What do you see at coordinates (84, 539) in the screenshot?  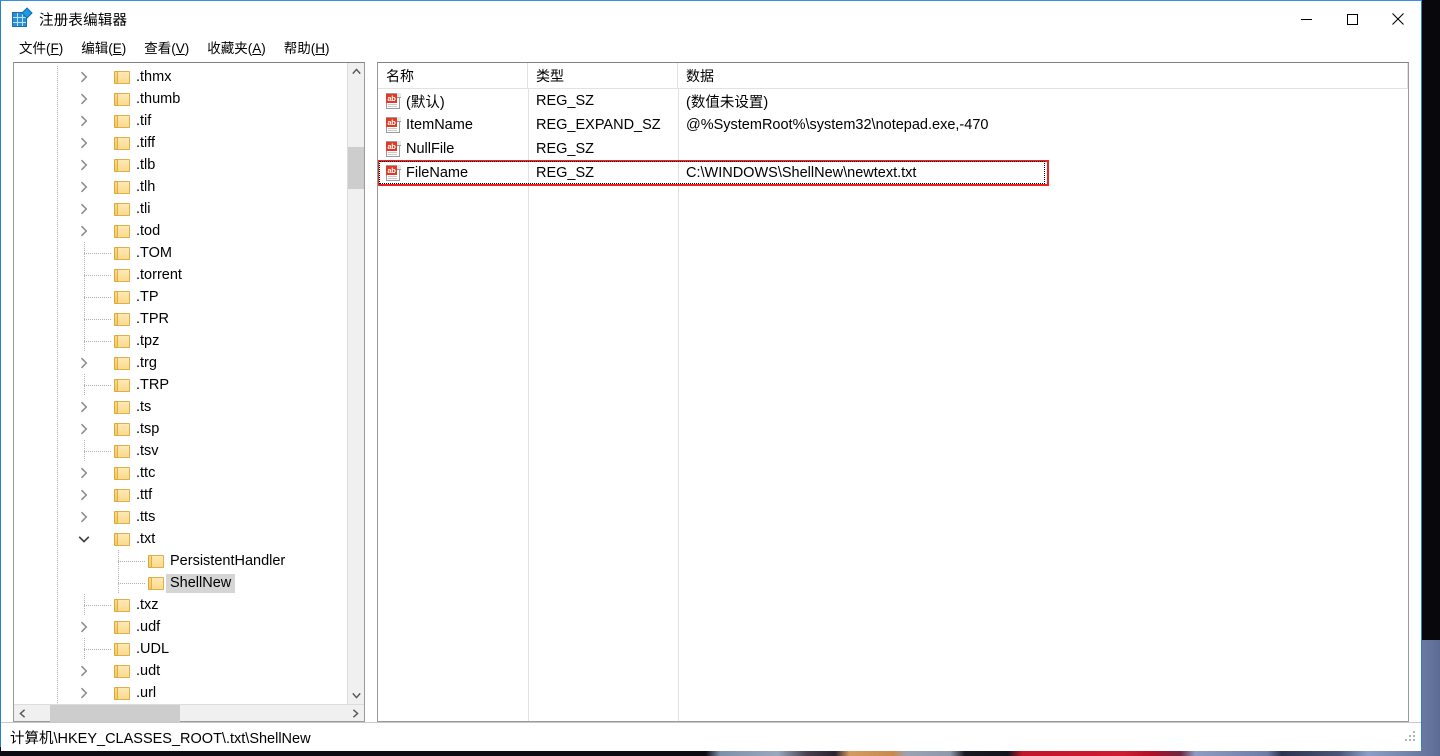 I see `chevron-down-icon` at bounding box center [84, 539].